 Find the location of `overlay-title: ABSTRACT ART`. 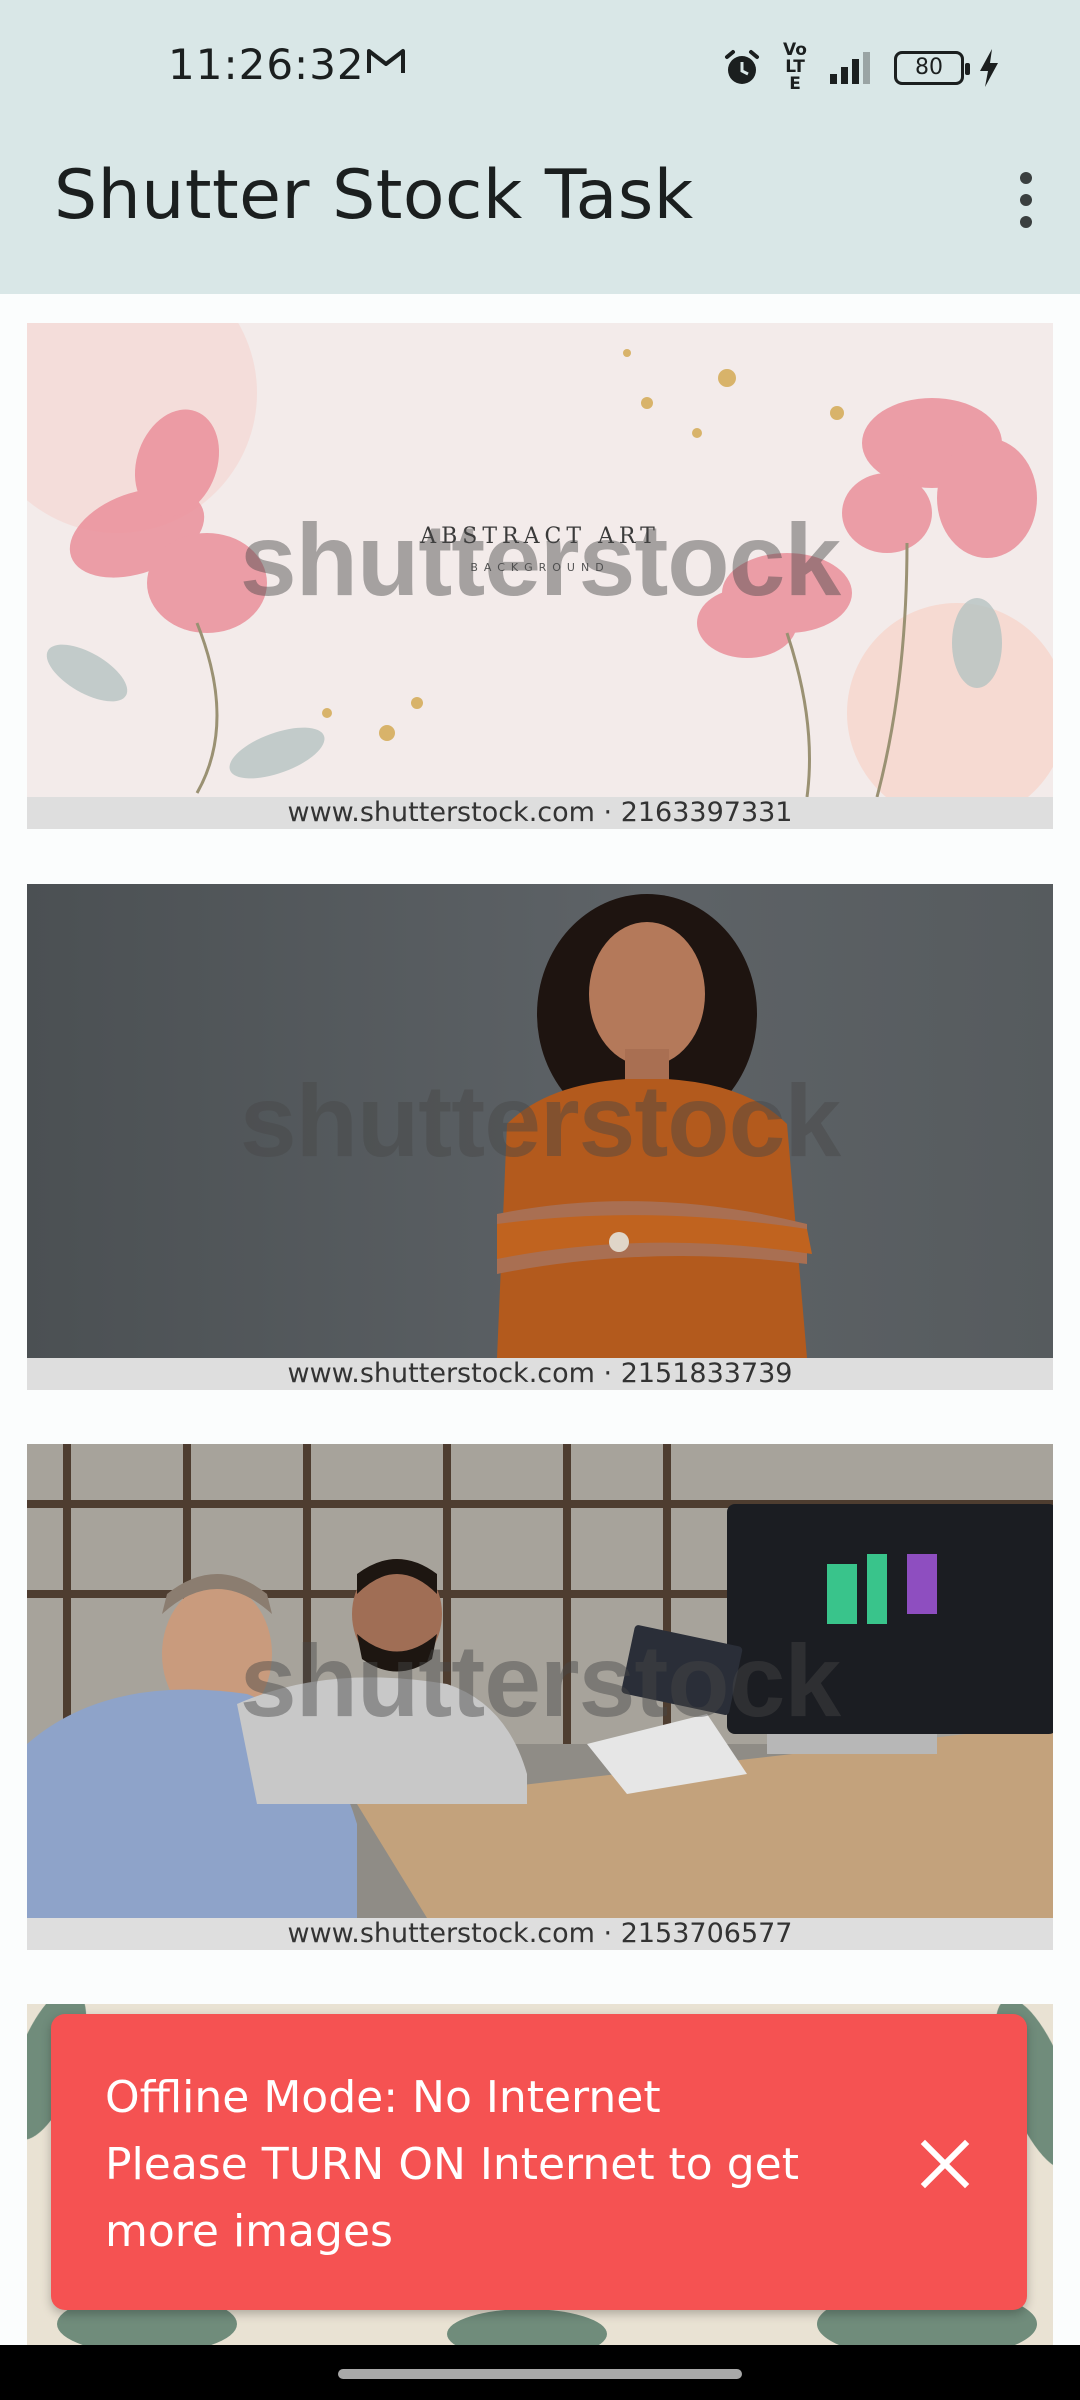

overlay-title: ABSTRACT ART is located at coordinates (539, 536).